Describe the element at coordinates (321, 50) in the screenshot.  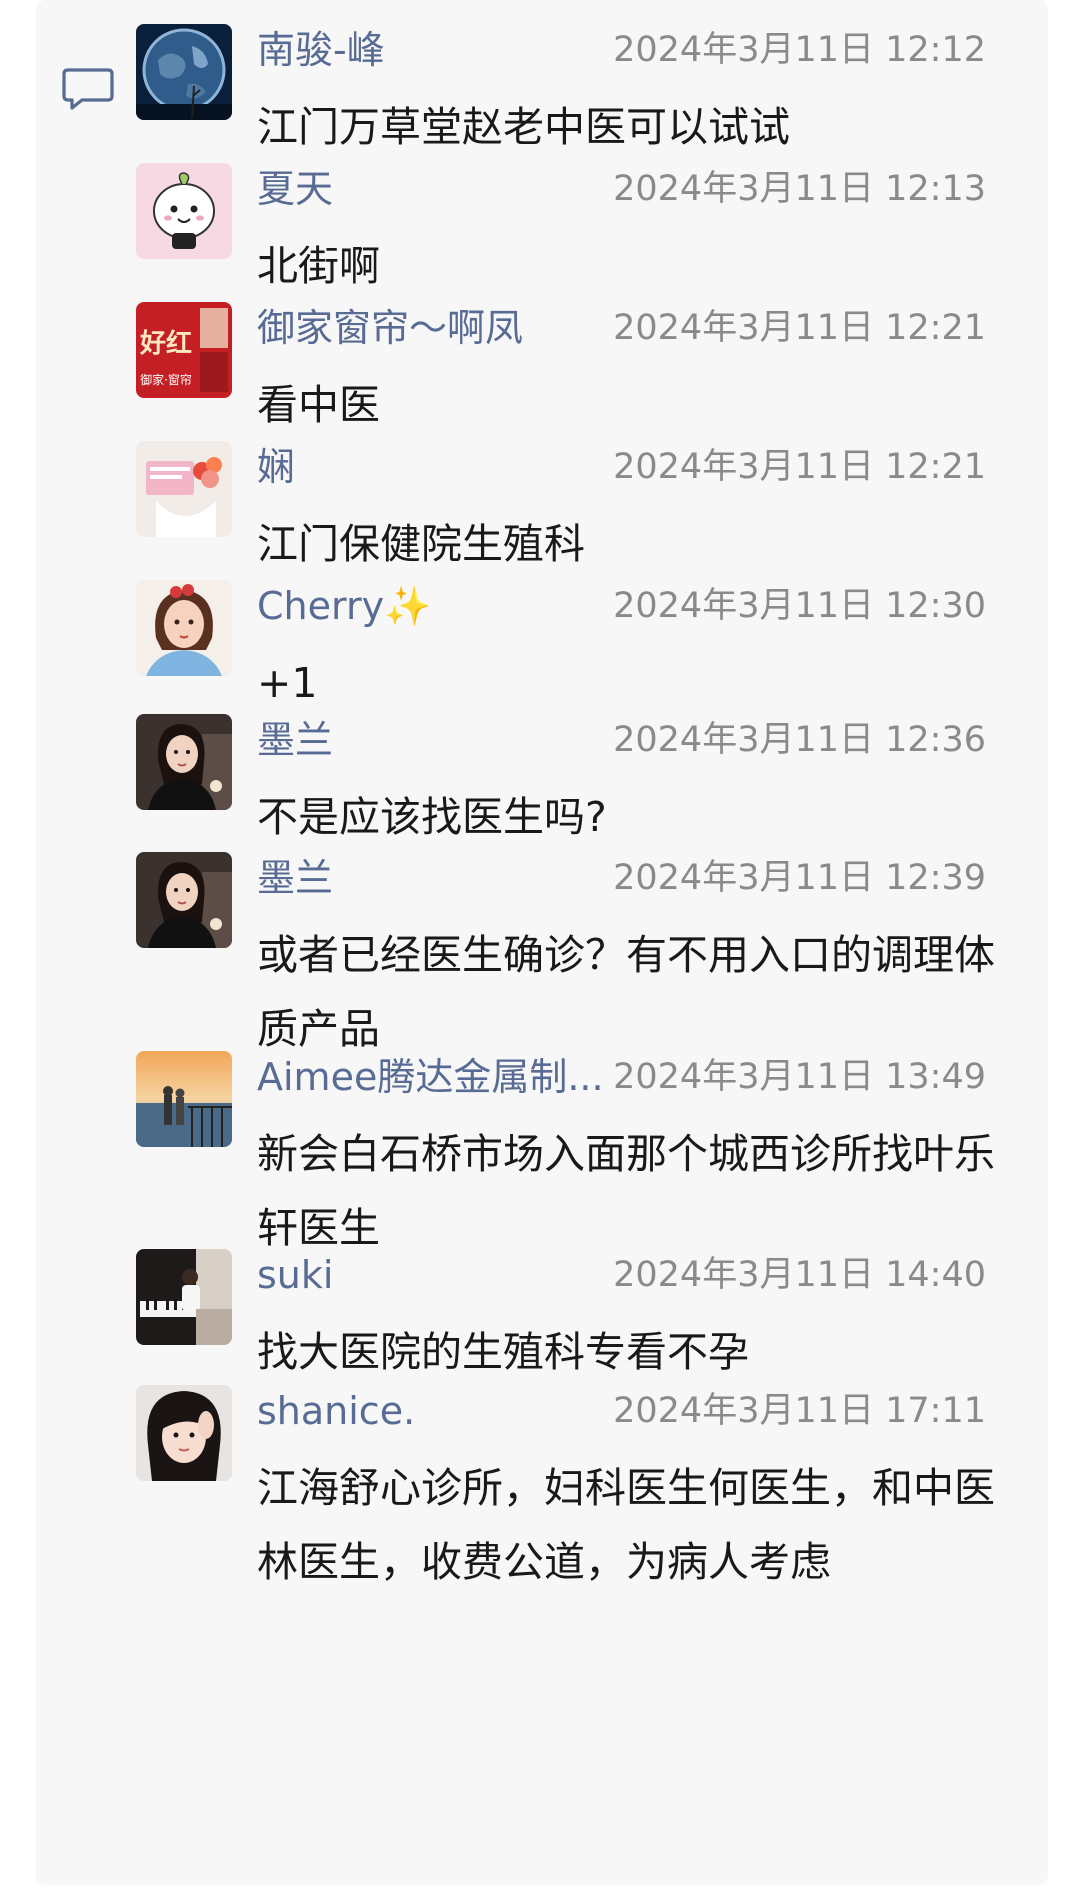
I see `commenter-name: 南骏-峰` at that location.